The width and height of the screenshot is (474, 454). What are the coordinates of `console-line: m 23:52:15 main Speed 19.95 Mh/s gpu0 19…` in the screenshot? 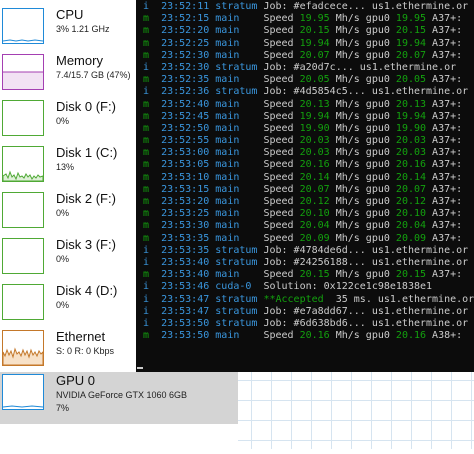 It's located at (303, 19).